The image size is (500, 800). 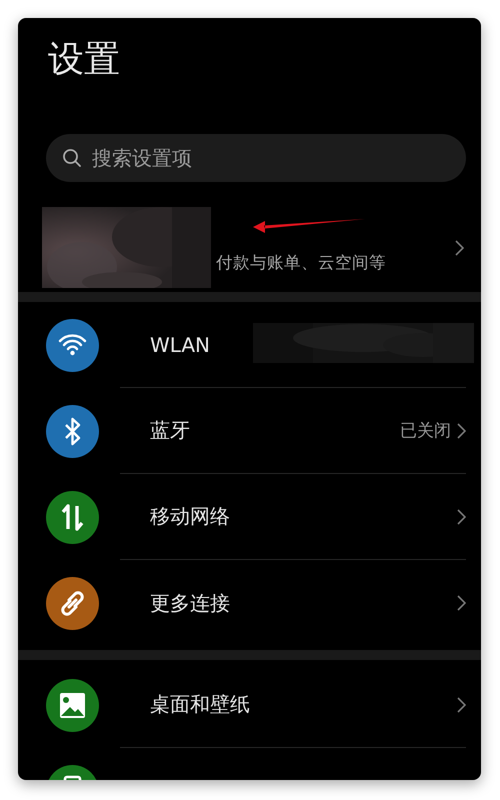 What do you see at coordinates (425, 431) in the screenshot?
I see `status-value: 已关闭` at bounding box center [425, 431].